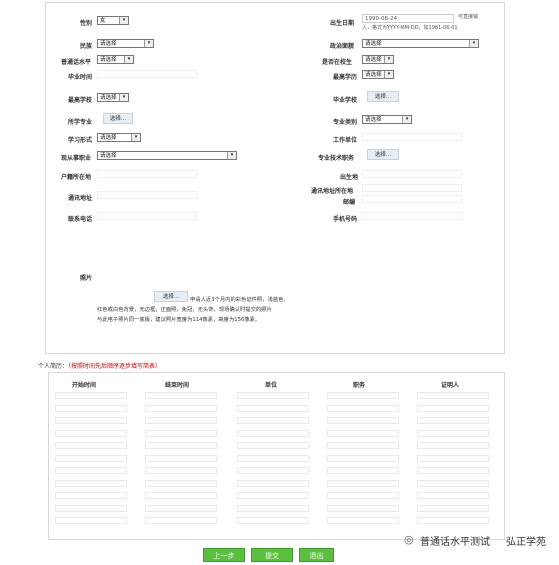 This screenshot has width=559, height=565. I want to click on major-type-select: 请选择 ▾, so click(387, 119).